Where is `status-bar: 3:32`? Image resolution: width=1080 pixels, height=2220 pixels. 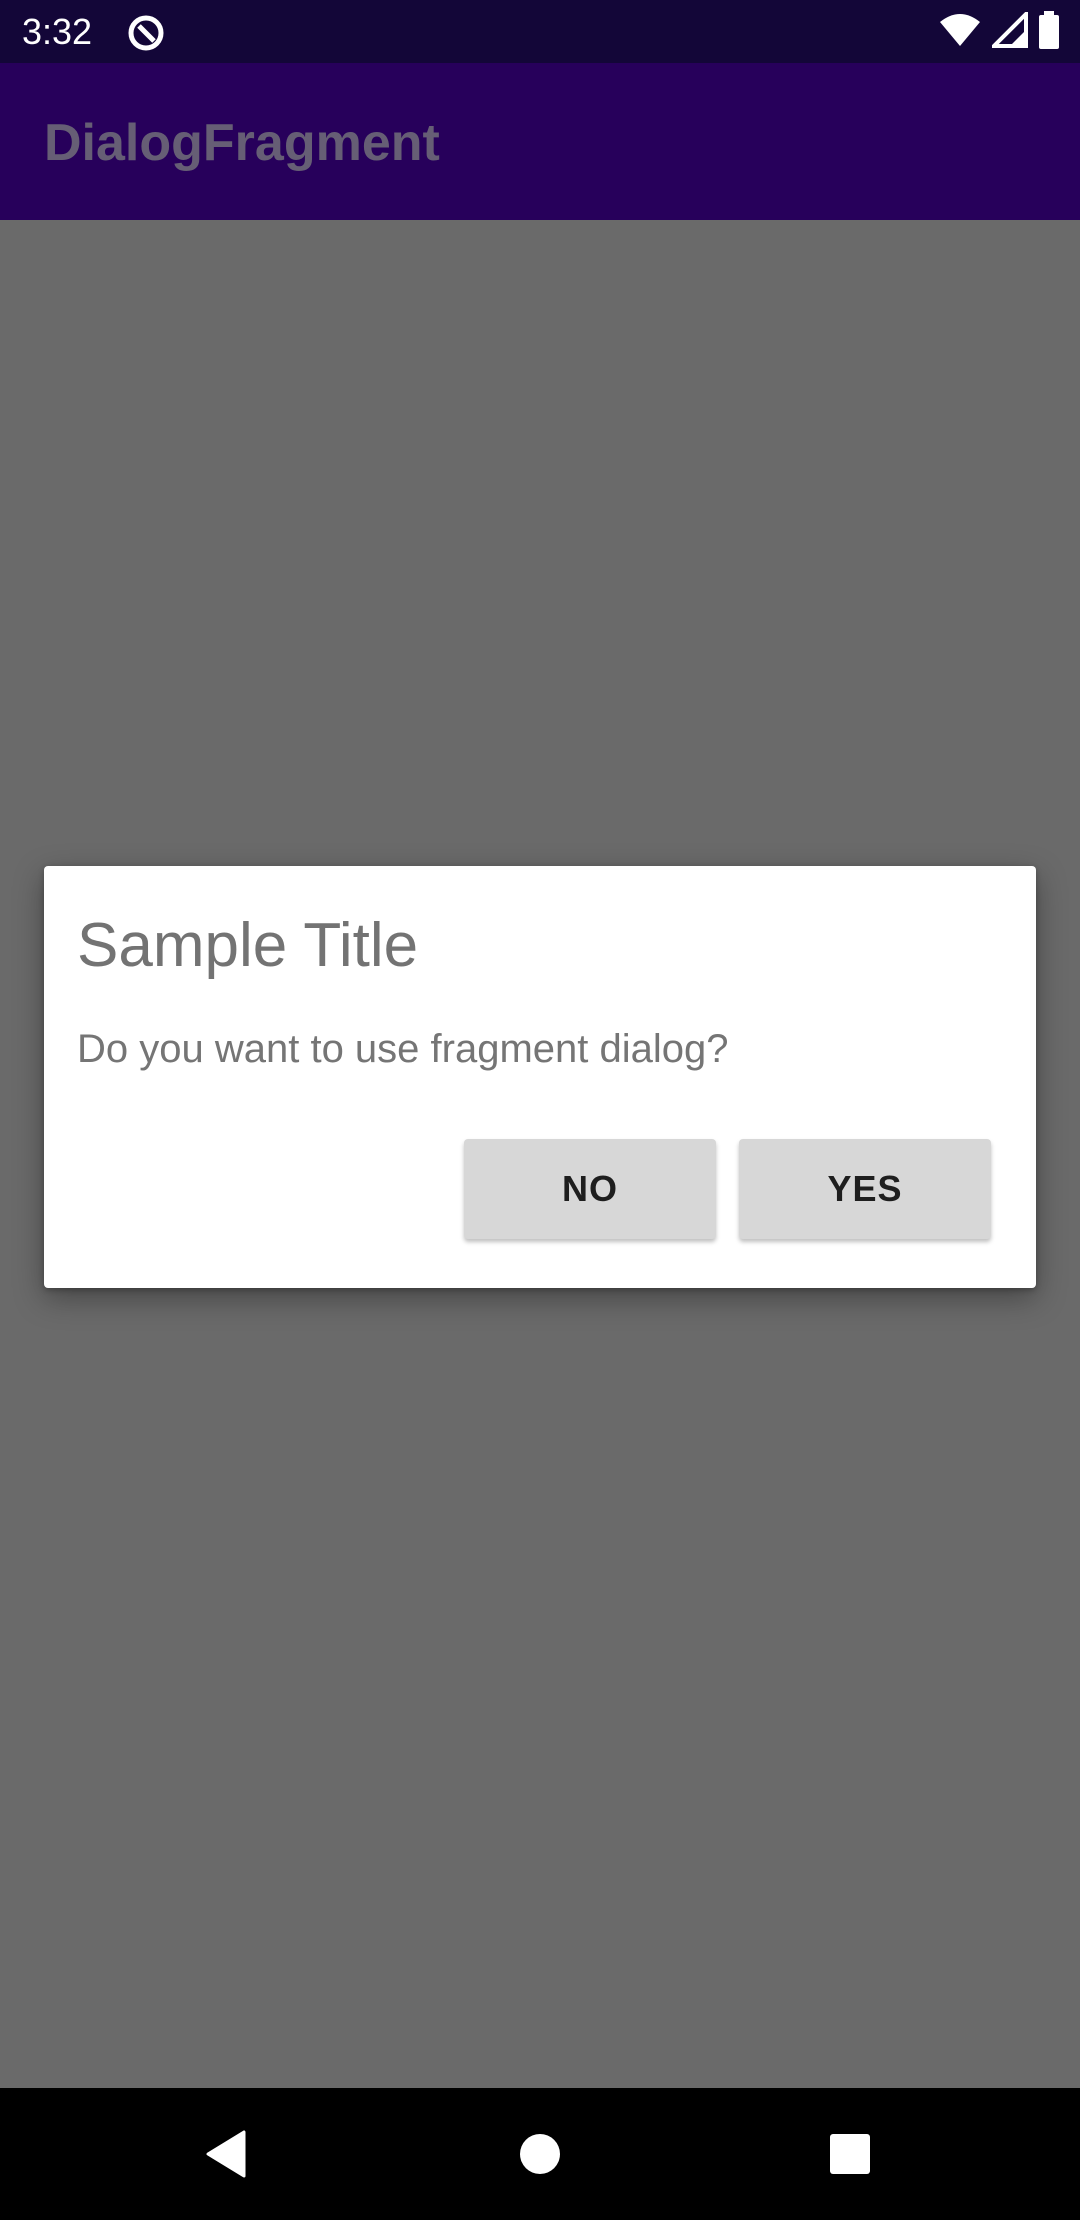 status-bar: 3:32 is located at coordinates (540, 31).